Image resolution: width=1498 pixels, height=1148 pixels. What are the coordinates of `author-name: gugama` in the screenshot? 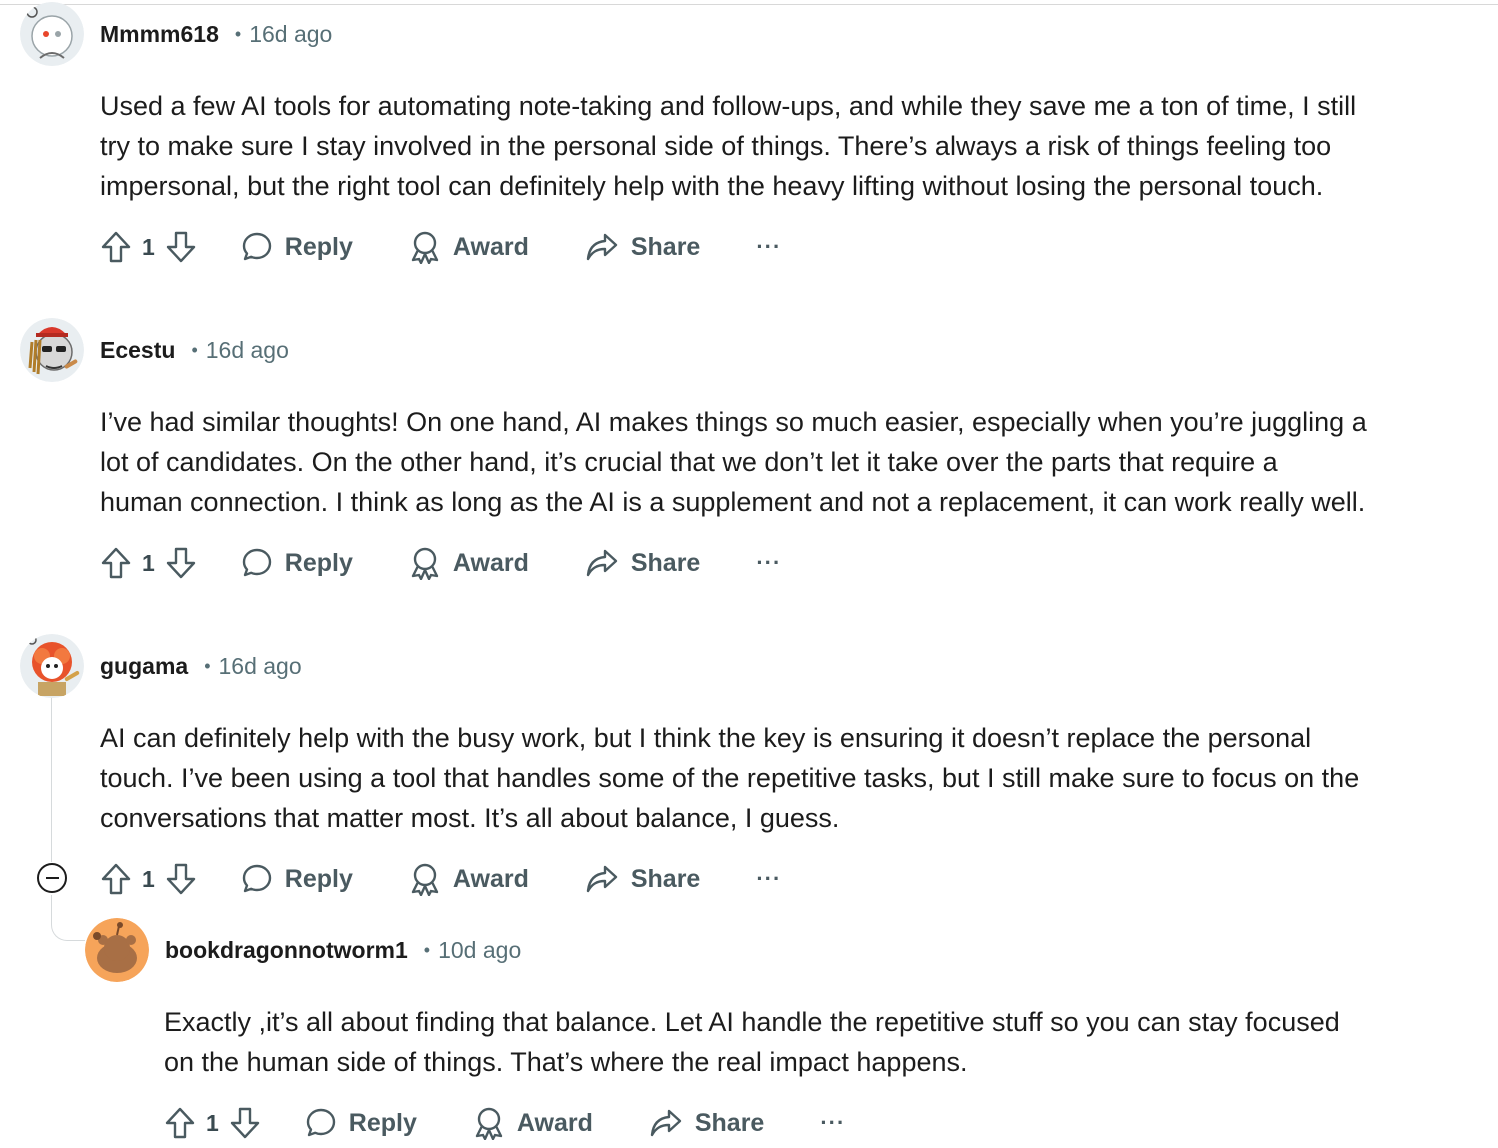 It's located at (144, 666).